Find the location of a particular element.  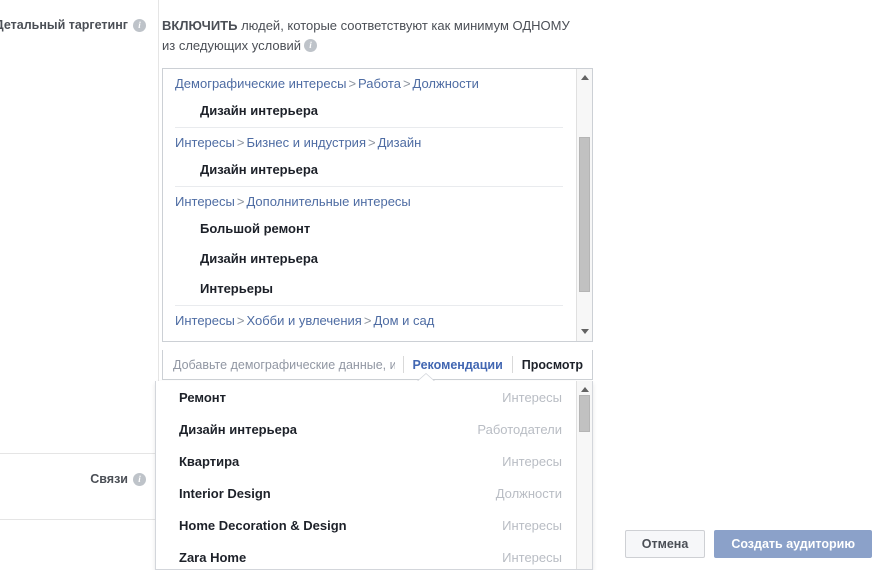

suggestion-name: Home Decoration & Design is located at coordinates (263, 525).